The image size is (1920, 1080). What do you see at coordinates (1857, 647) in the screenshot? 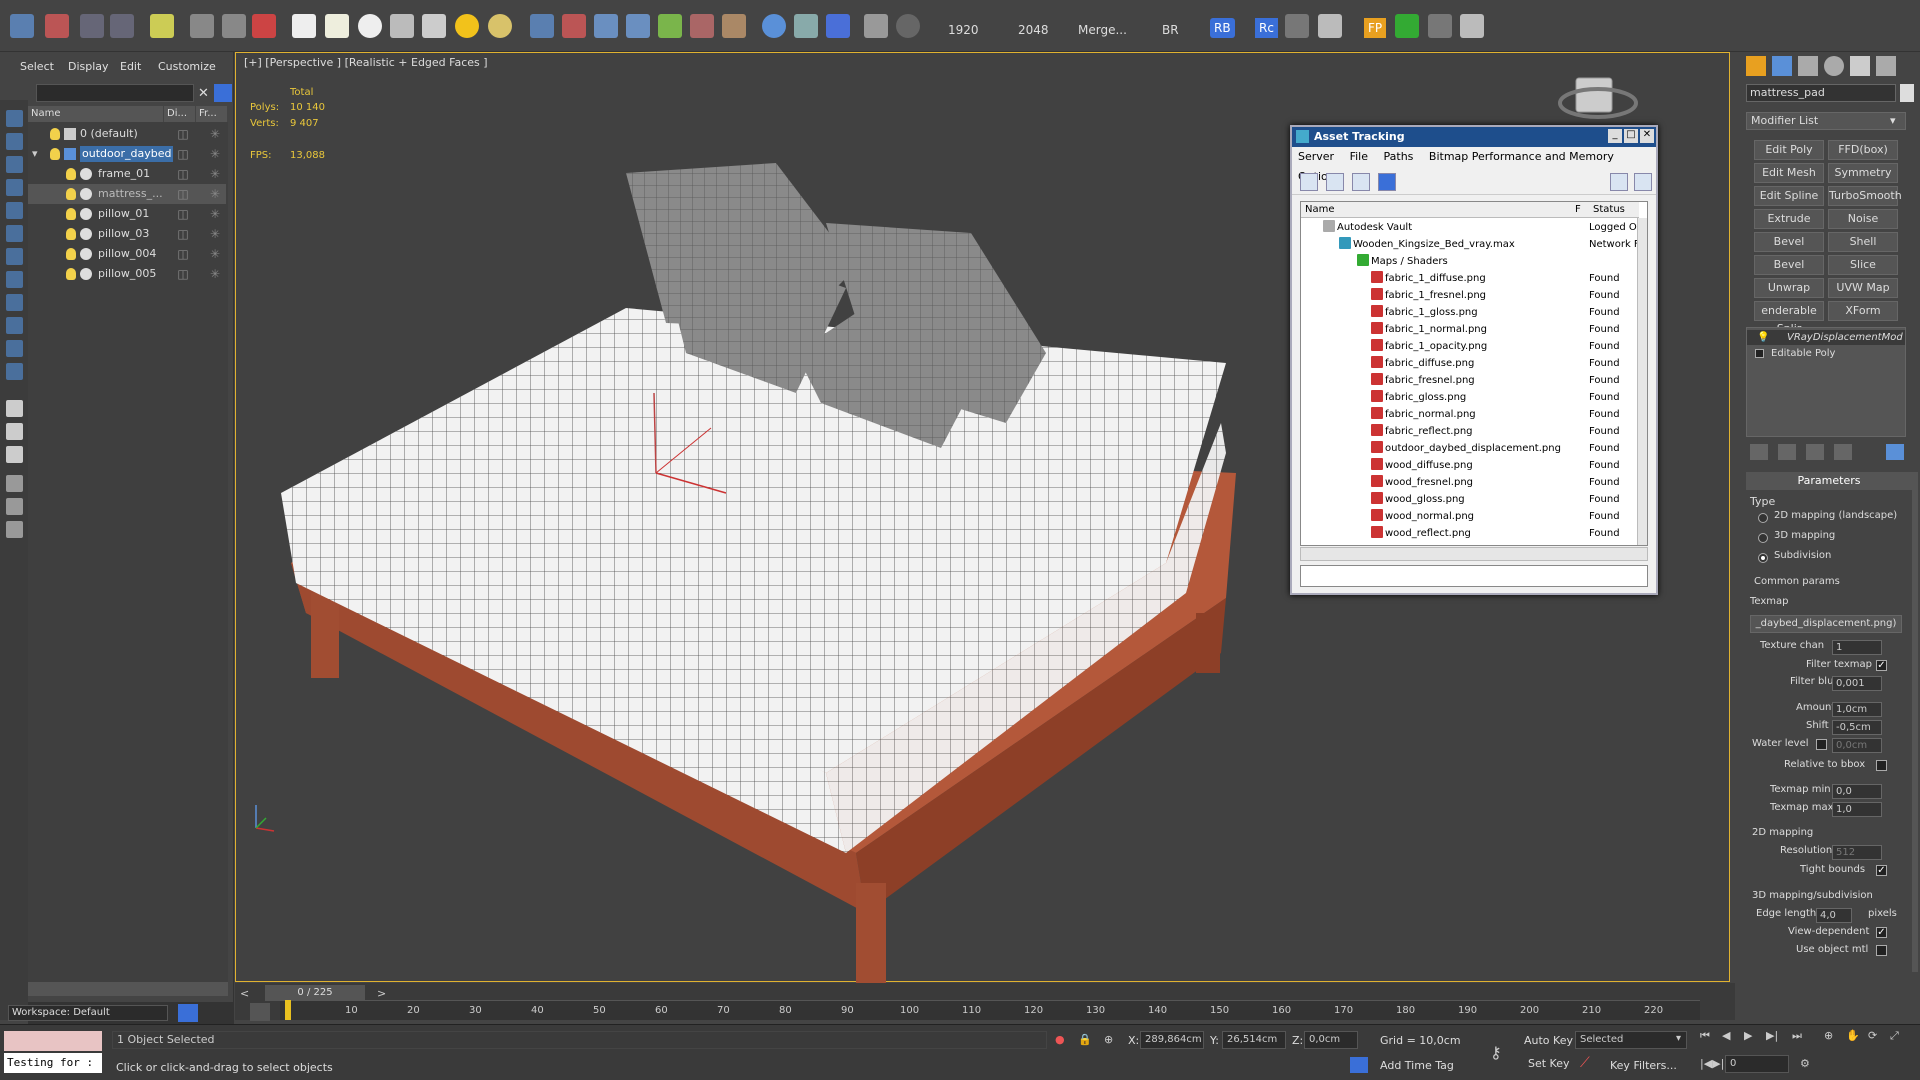
I see `texture-chan-spinner: 1` at bounding box center [1857, 647].